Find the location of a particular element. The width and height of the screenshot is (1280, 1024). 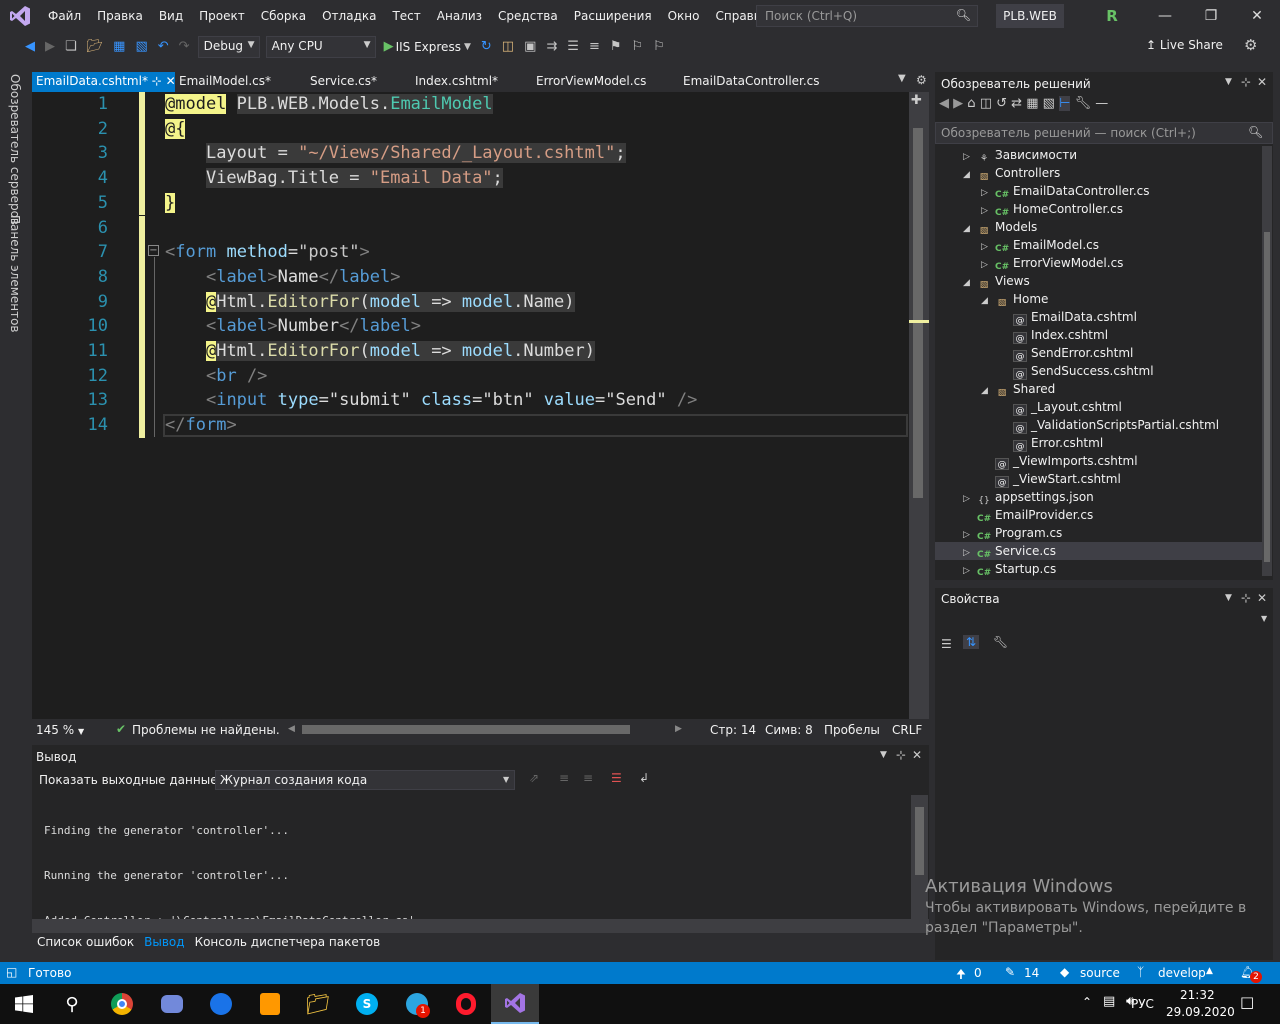

comment-icon: ≡ is located at coordinates (594, 47).